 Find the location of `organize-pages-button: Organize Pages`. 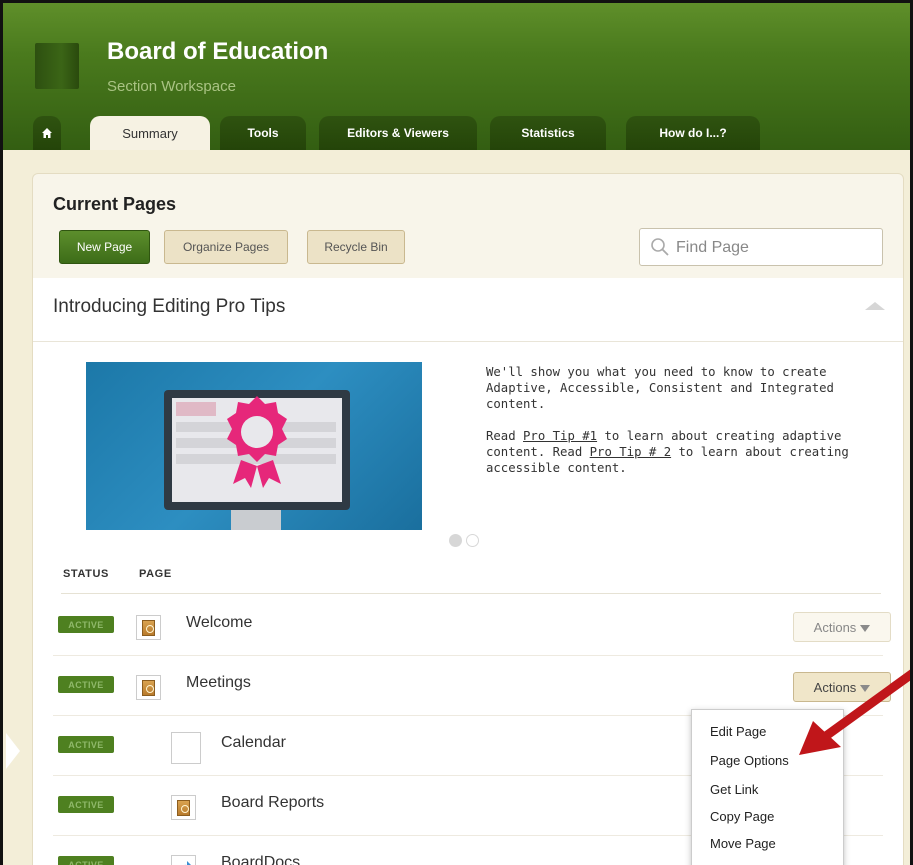

organize-pages-button: Organize Pages is located at coordinates (226, 247).